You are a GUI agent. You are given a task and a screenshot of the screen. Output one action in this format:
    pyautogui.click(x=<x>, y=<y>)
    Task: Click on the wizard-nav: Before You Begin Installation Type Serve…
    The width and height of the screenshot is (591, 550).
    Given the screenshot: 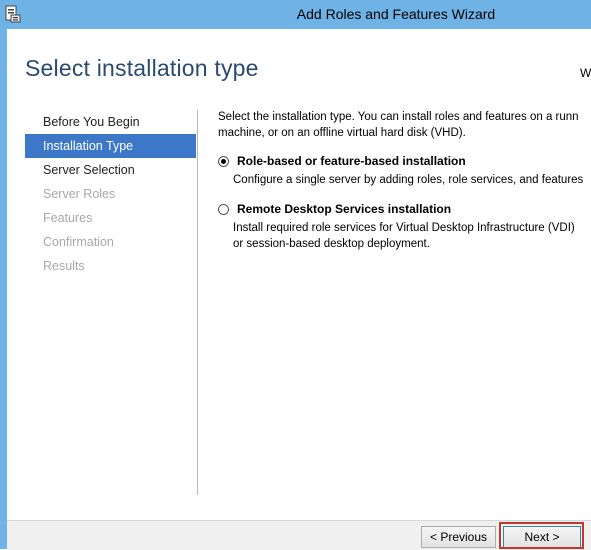 What is the action you would take?
    pyautogui.click(x=110, y=194)
    